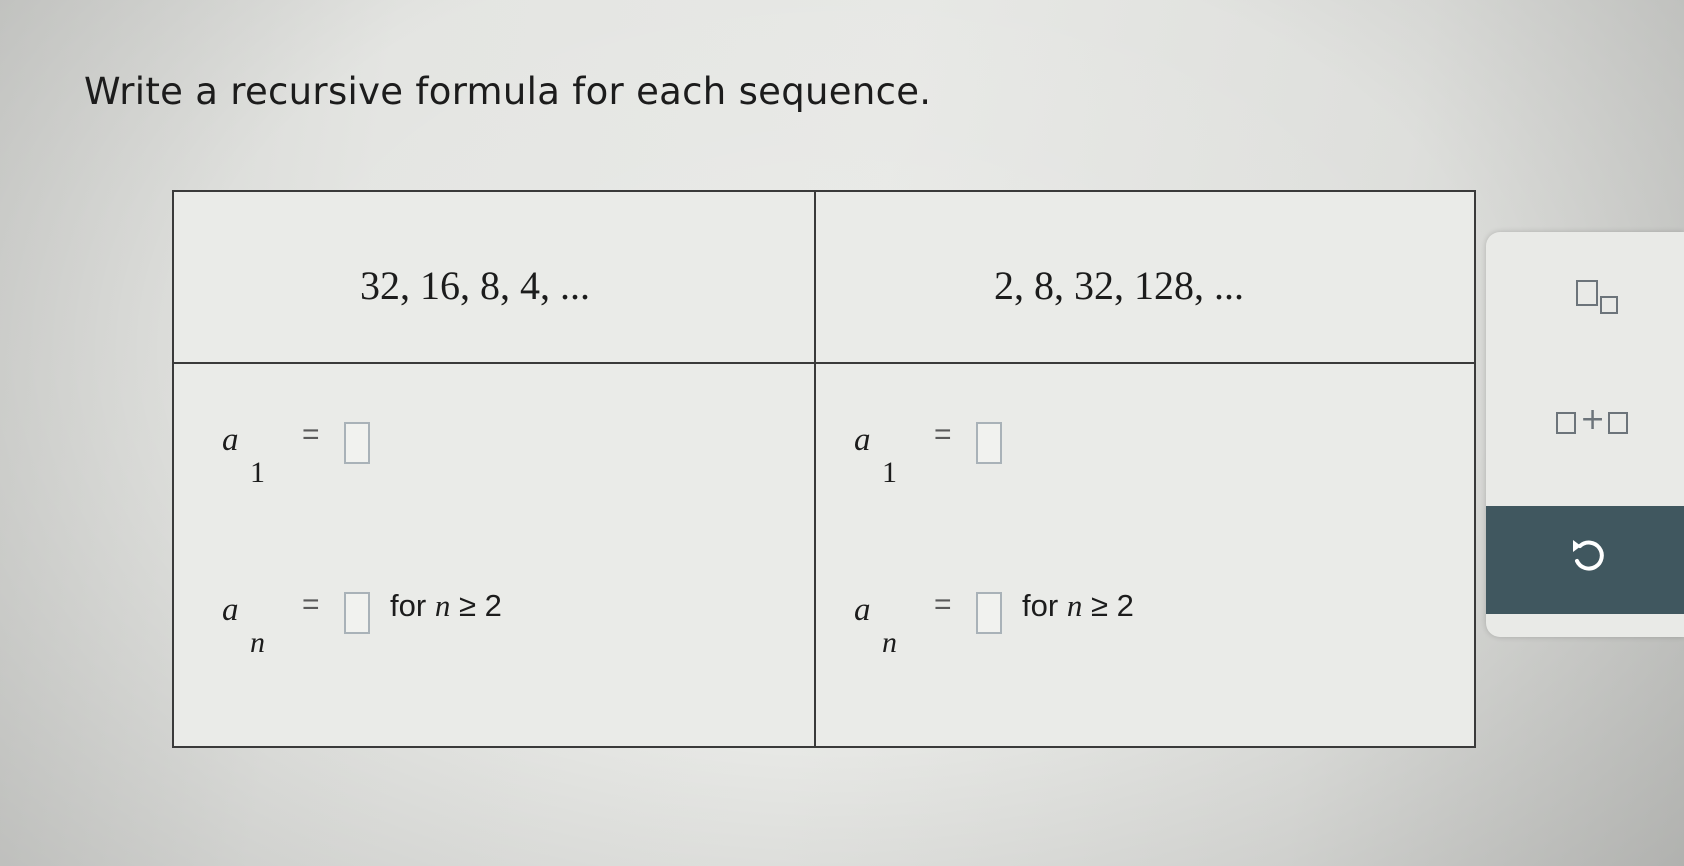 The width and height of the screenshot is (1684, 866). What do you see at coordinates (357, 443) in the screenshot?
I see `first-term-input-left` at bounding box center [357, 443].